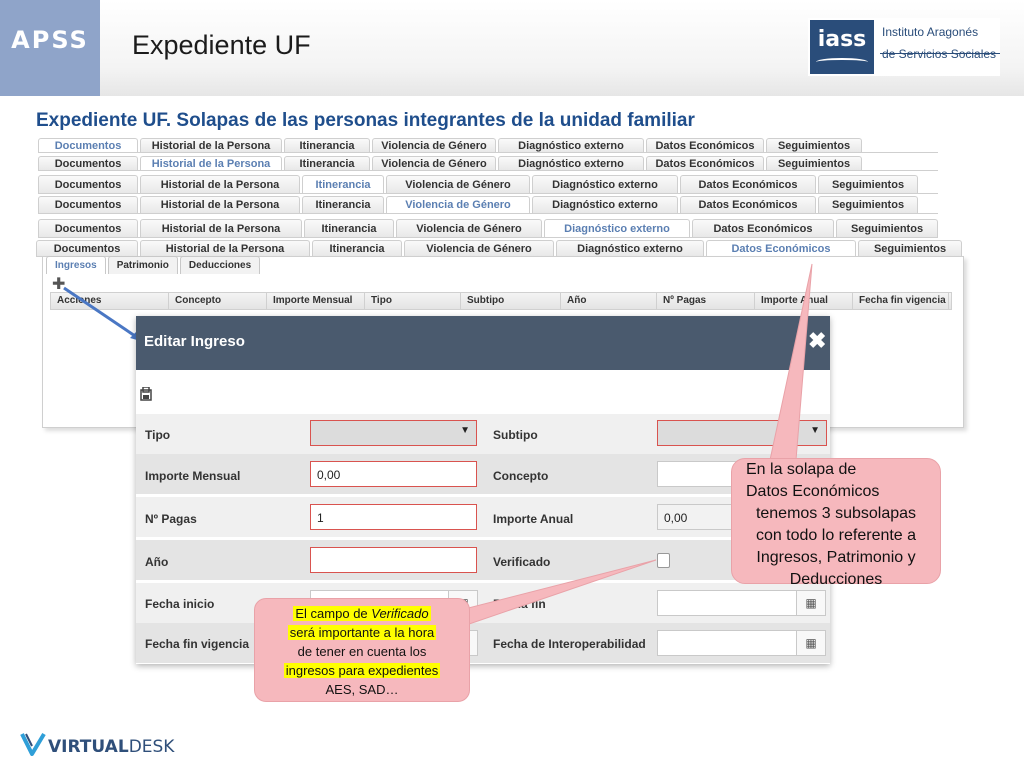  Describe the element at coordinates (158, 435) in the screenshot. I see `tipo-label: Tipo` at that location.